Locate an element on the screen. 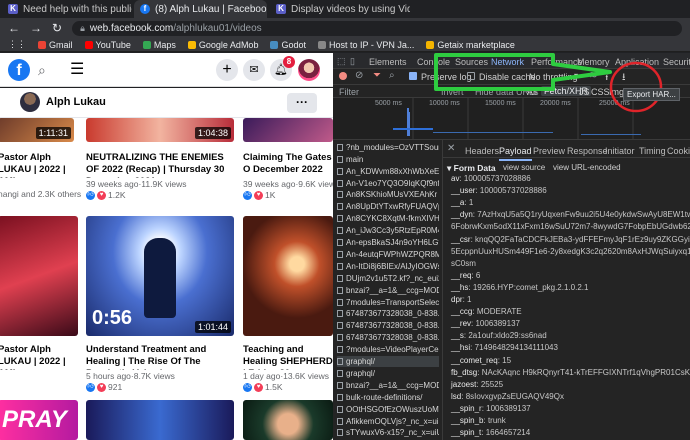  bookmark-label: Google AdMob is located at coordinates (228, 44).